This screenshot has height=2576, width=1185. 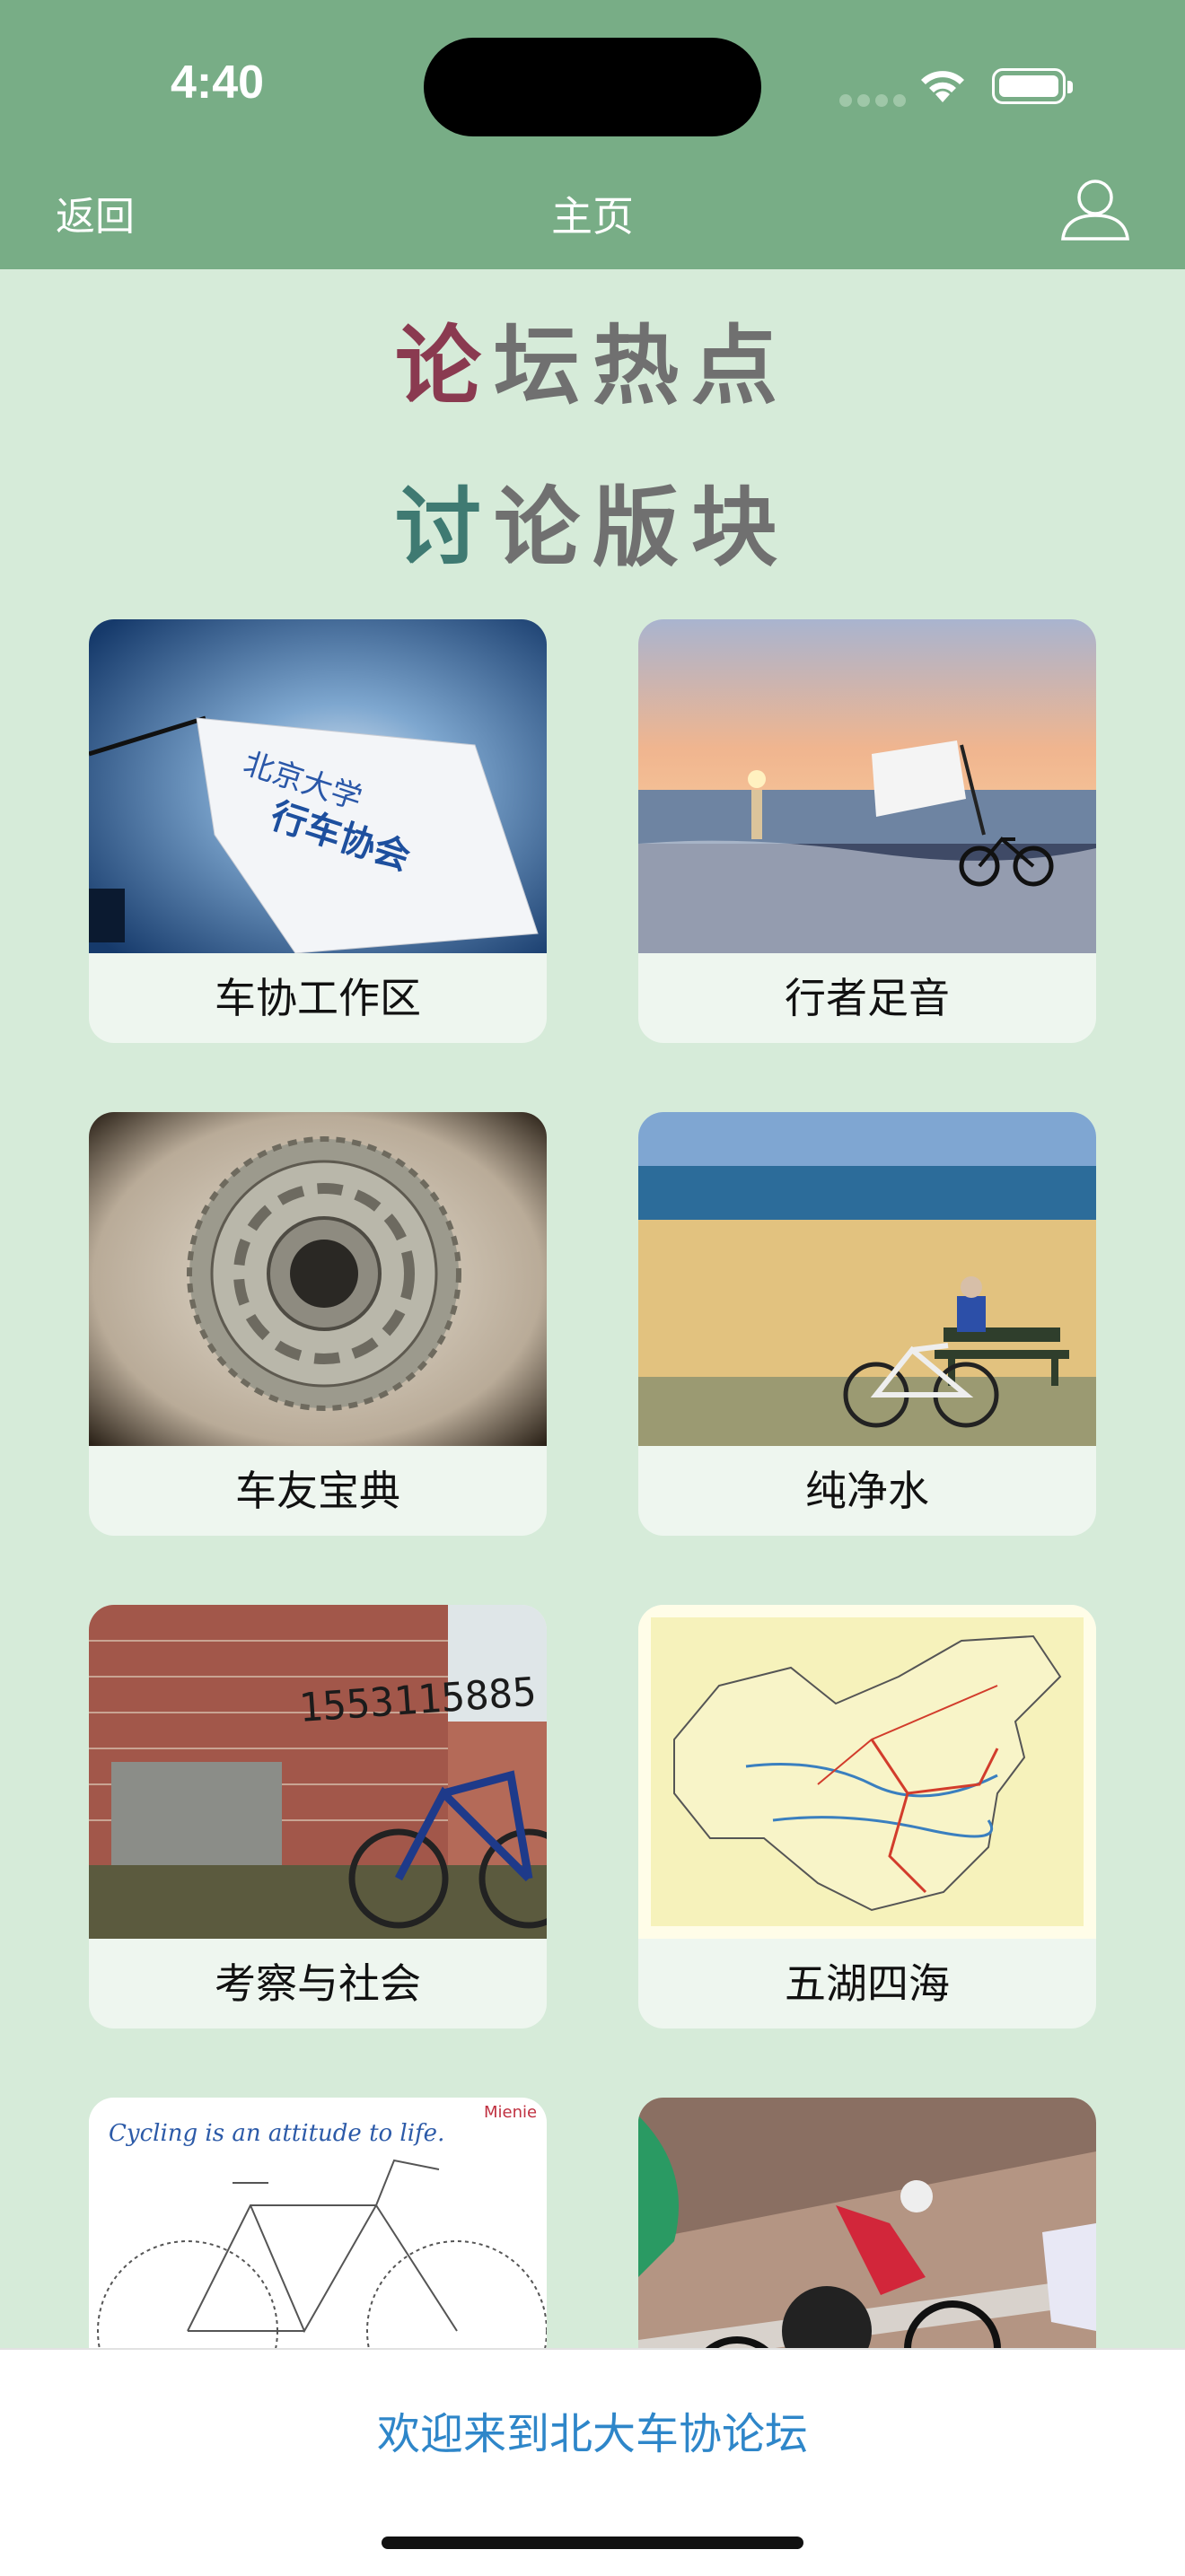 I want to click on back-button: 返回, so click(x=95, y=212).